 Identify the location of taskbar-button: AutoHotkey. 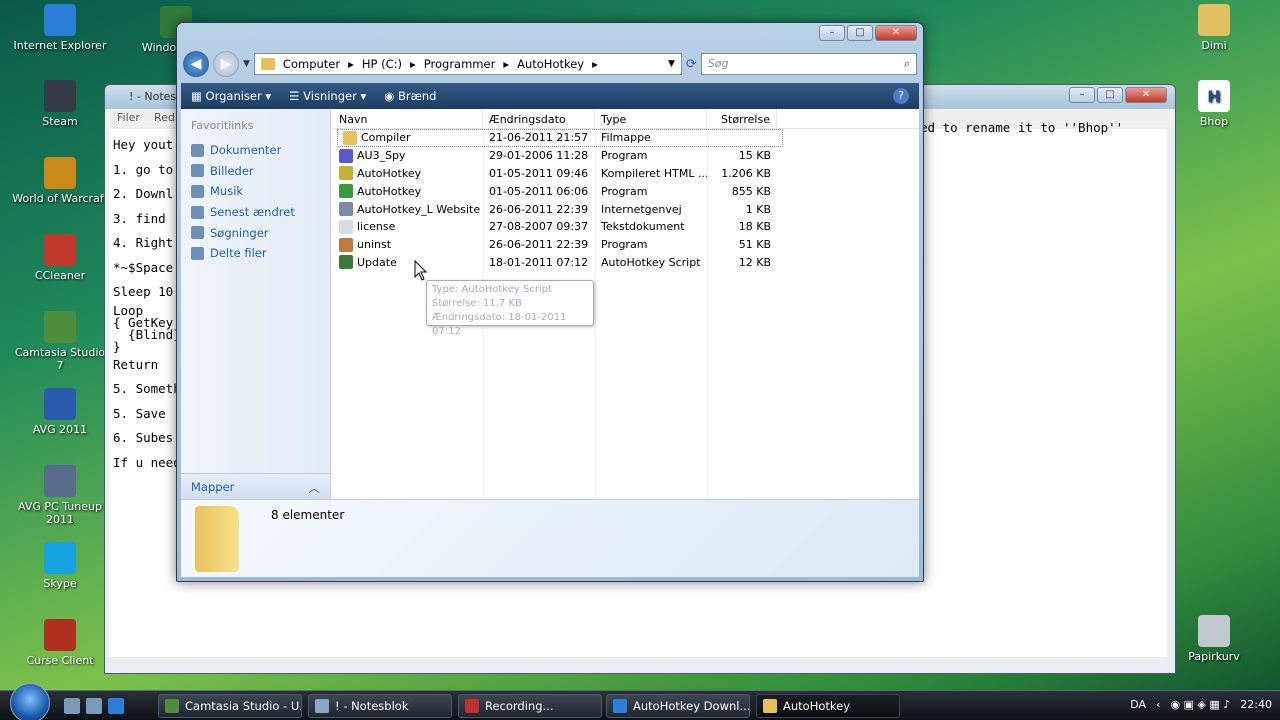
(828, 706).